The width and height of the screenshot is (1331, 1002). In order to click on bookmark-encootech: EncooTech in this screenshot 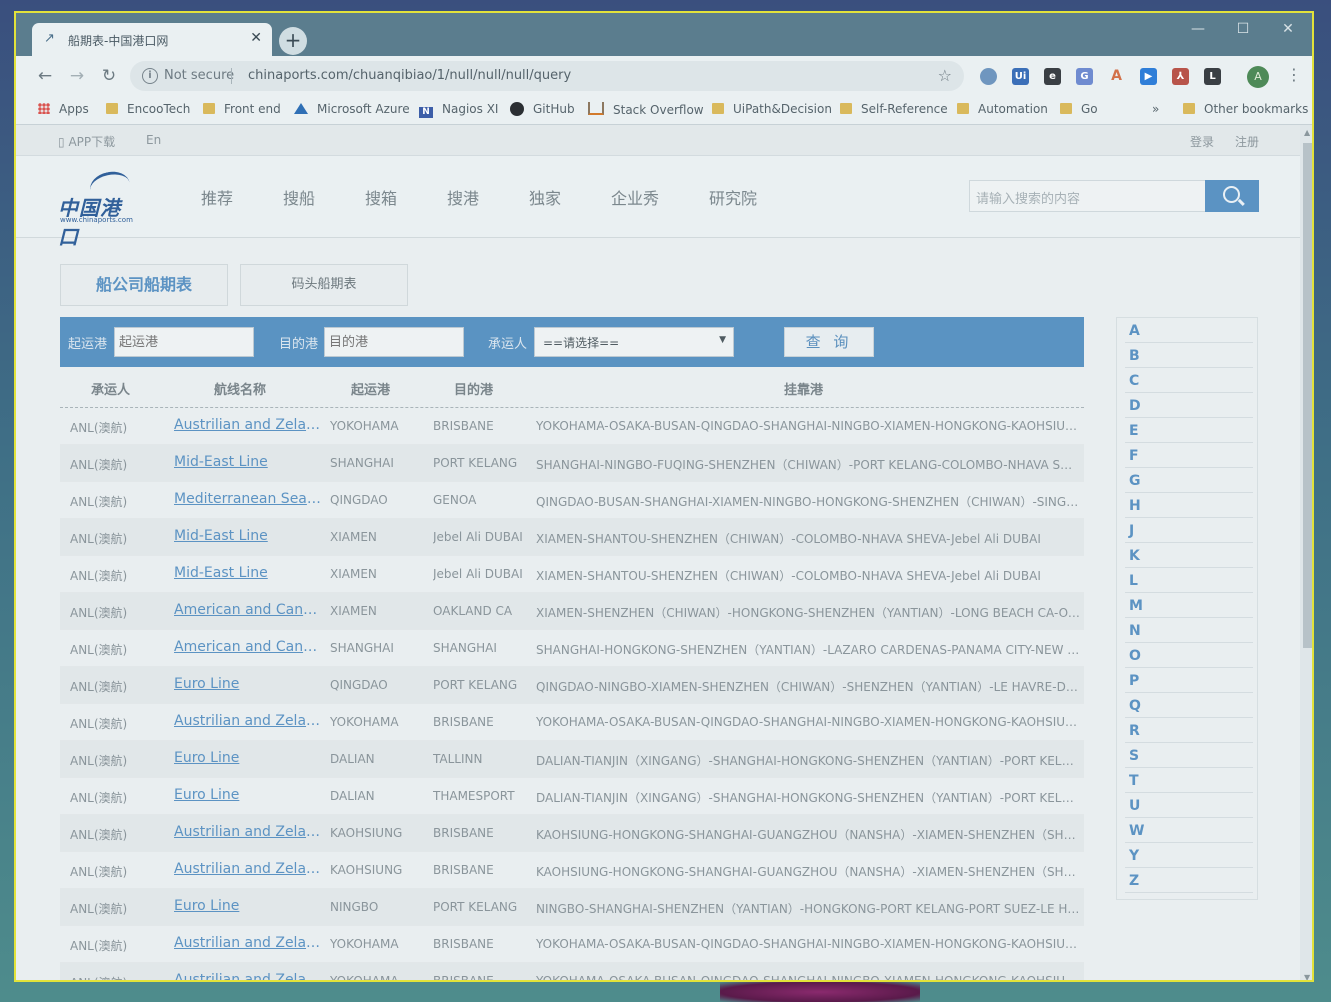, I will do `click(148, 109)`.